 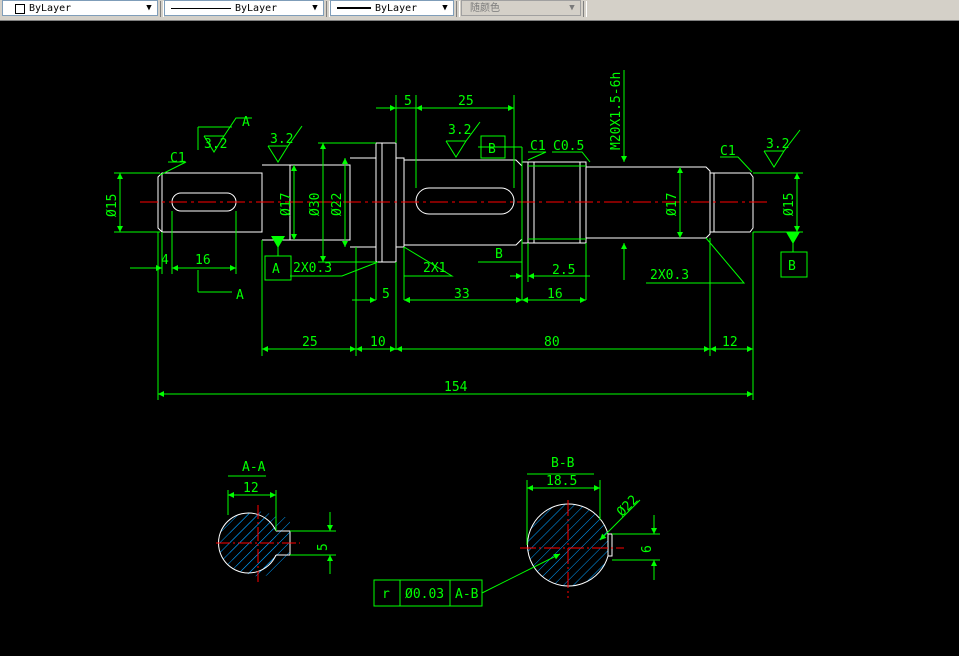 I want to click on dim-25-top: 25, so click(x=466, y=101).